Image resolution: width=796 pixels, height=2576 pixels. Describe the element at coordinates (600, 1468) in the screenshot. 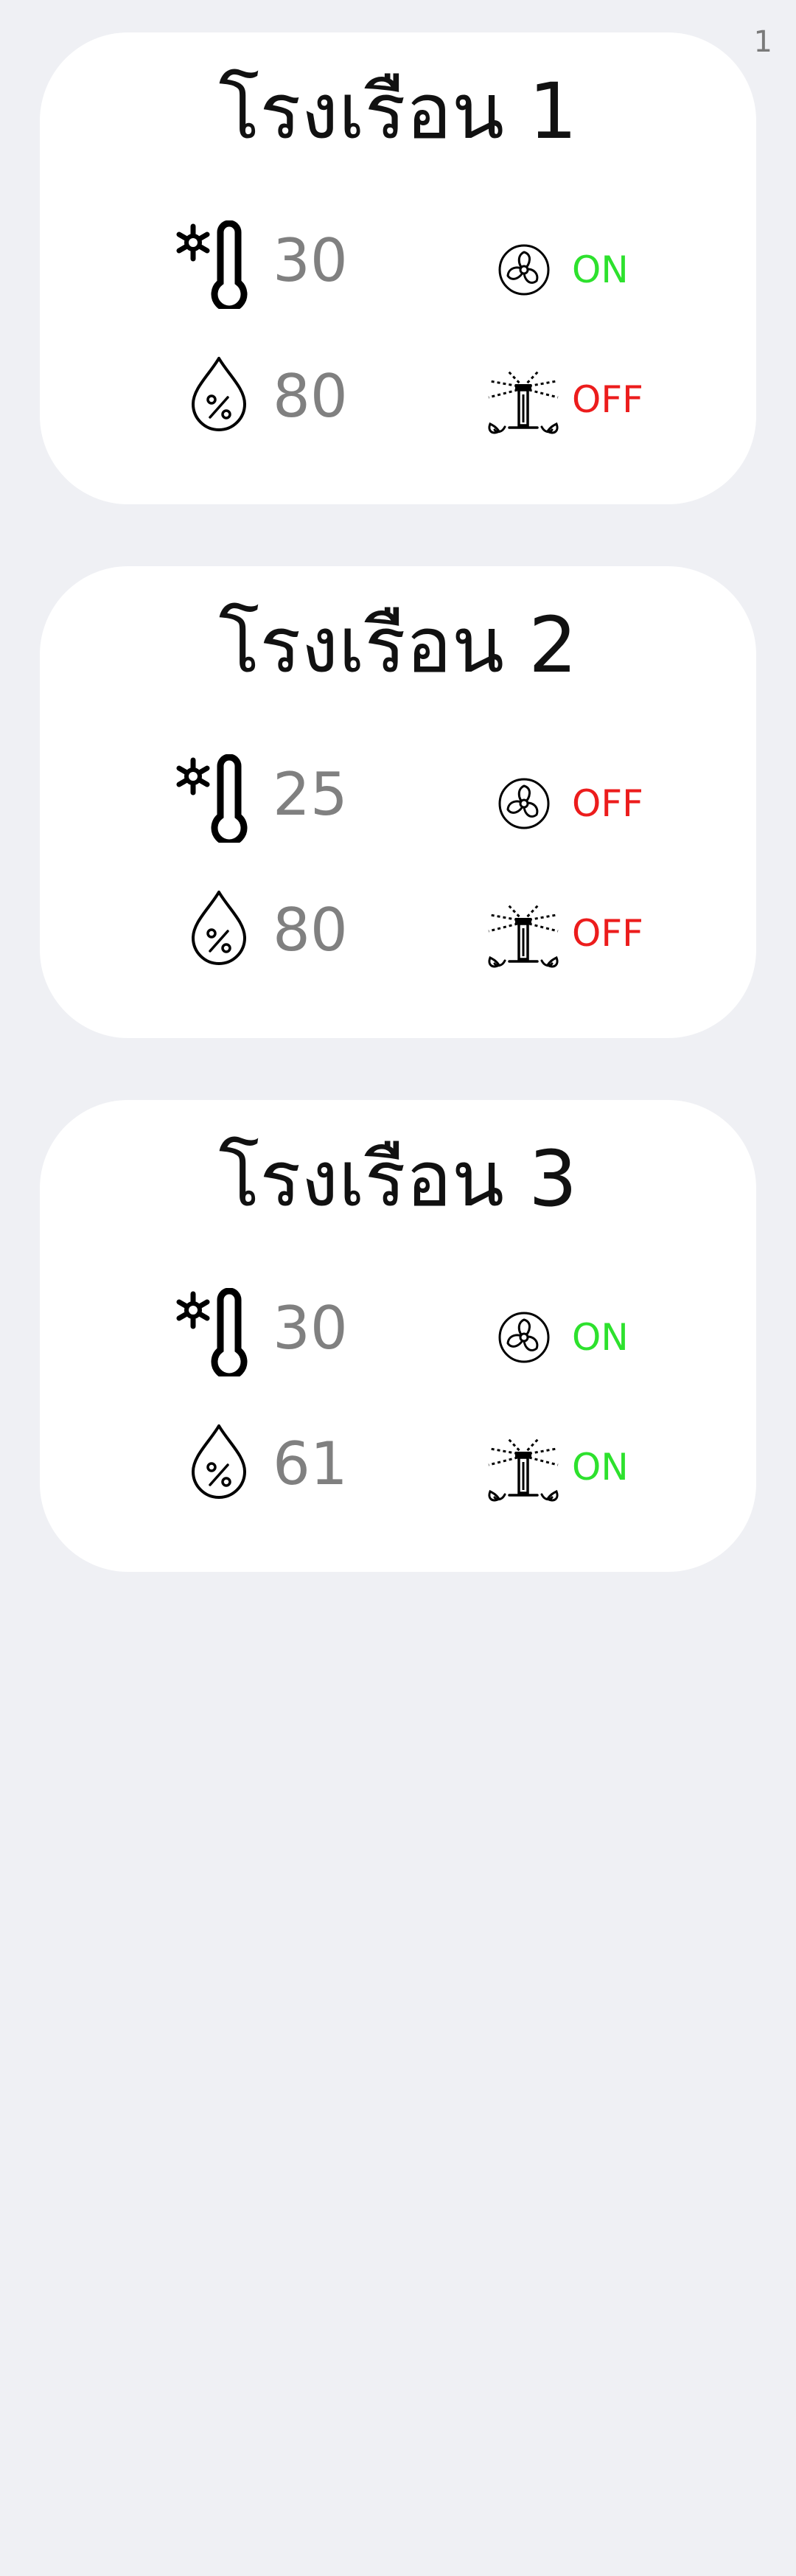

I see `sprinkler-status: ON` at that location.